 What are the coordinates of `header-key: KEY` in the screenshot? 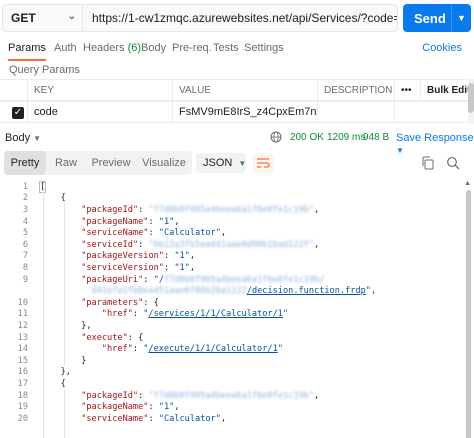 It's located at (99, 90).